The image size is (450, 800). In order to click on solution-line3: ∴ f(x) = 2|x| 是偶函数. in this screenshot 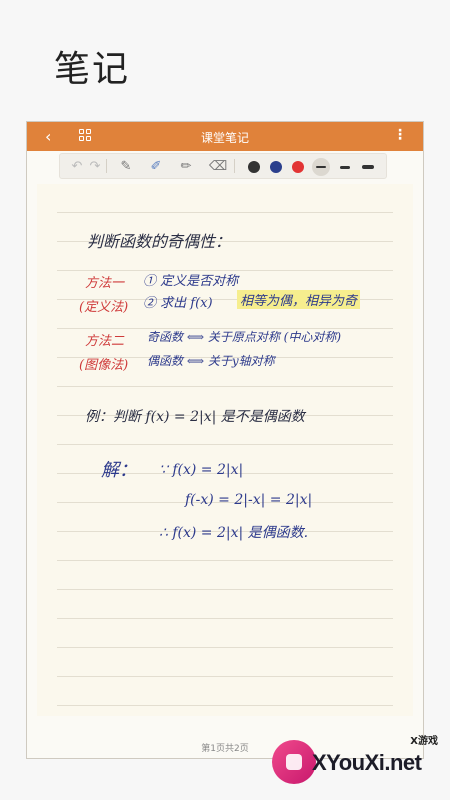, I will do `click(234, 533)`.